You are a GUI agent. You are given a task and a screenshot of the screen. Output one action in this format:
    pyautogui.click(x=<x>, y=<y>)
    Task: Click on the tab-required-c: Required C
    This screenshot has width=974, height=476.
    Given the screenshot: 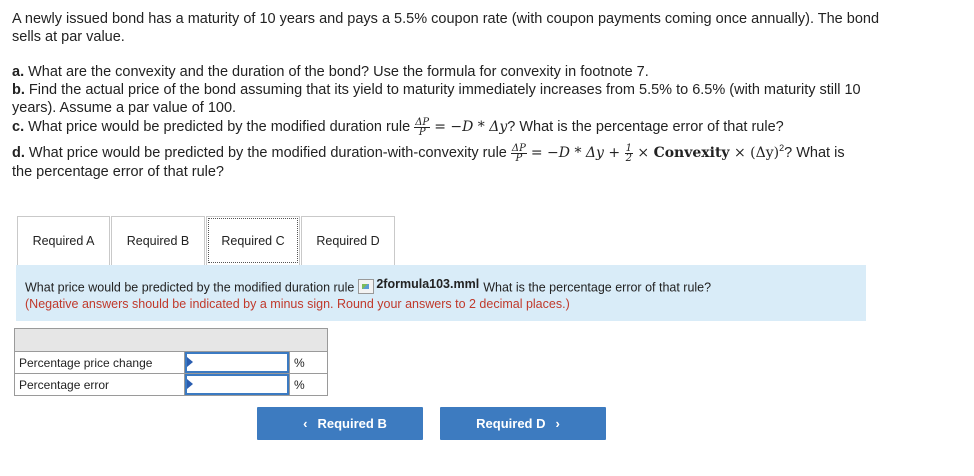 What is the action you would take?
    pyautogui.click(x=253, y=240)
    